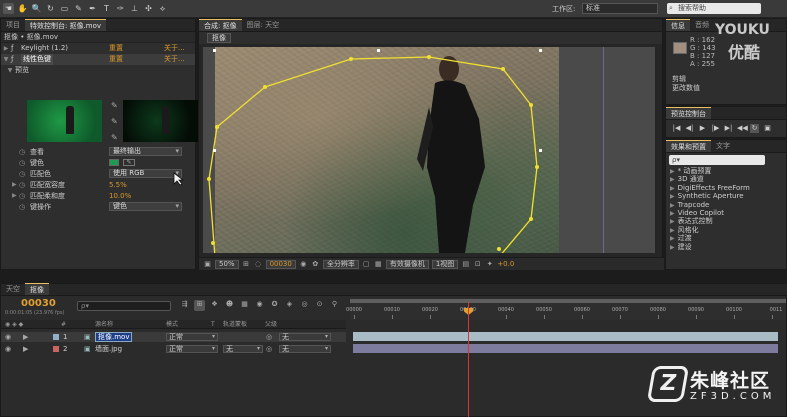 This screenshot has width=787, height=417. I want to click on layer-row-2: ◉ ▶ 2 ▣ 墙面.jpg 正常 无 ◎ 无, so click(173, 349).